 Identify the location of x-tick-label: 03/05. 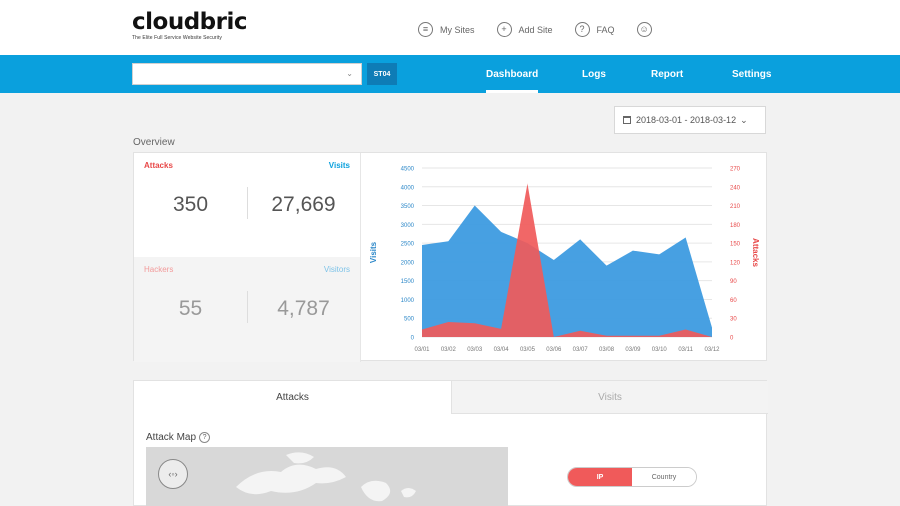
(528, 350).